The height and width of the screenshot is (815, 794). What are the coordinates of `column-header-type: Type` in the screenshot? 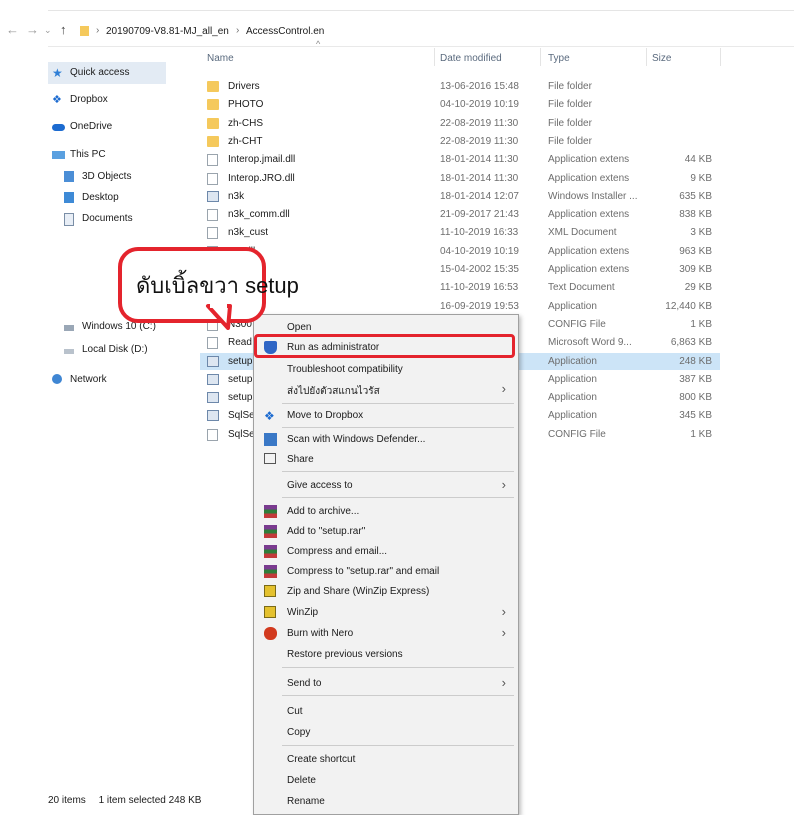 It's located at (559, 58).